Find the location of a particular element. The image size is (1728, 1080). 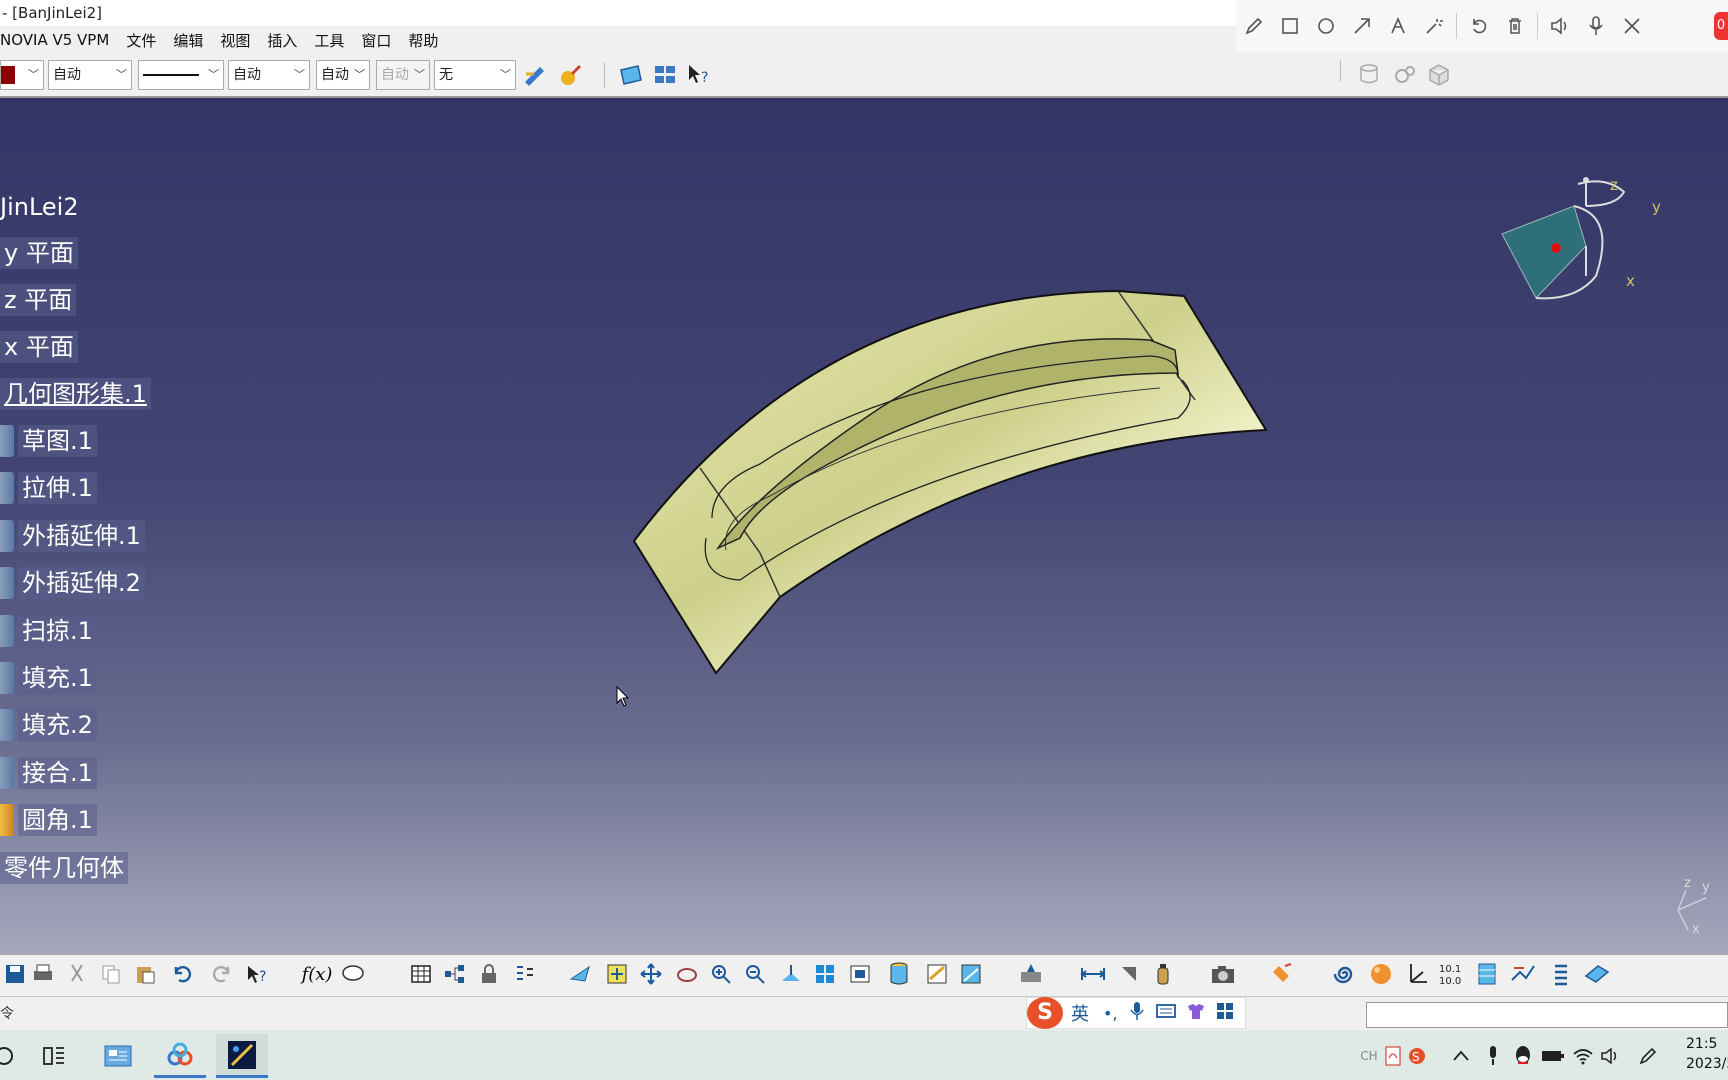

spiral-icon is located at coordinates (1345, 974).